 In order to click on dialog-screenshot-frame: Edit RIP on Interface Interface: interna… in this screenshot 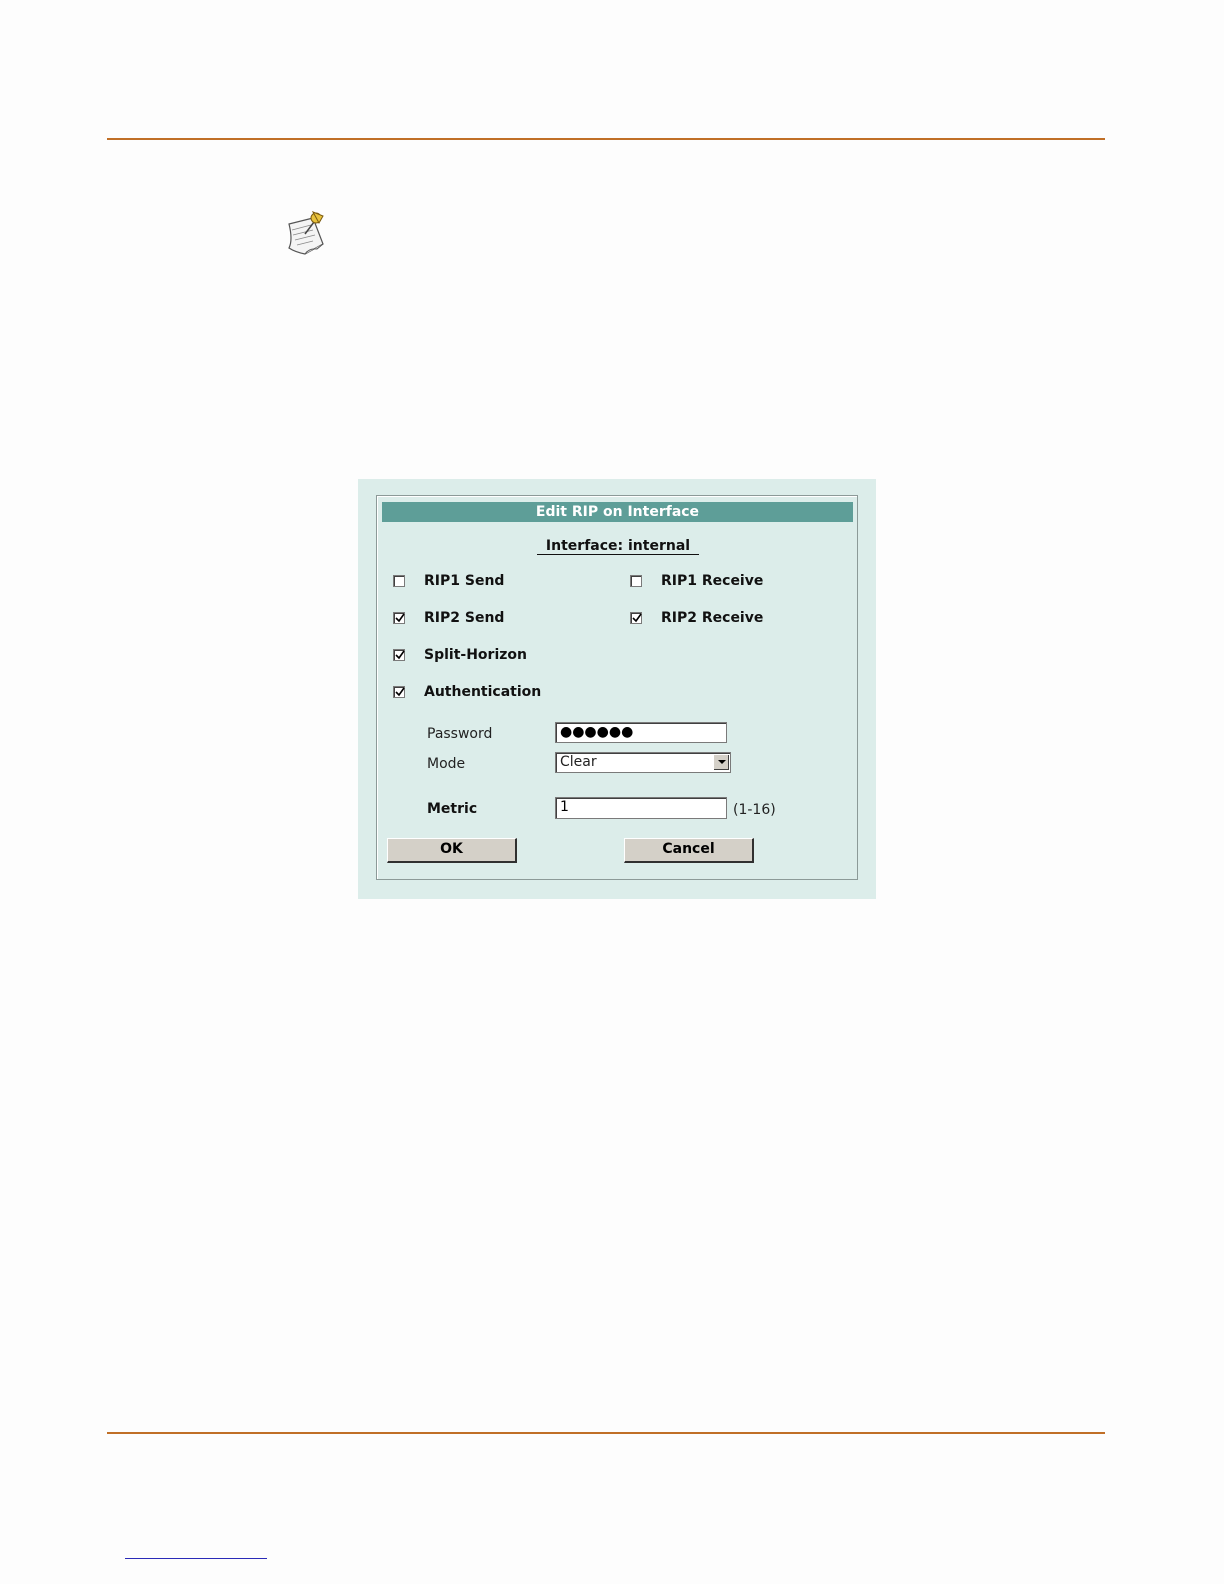, I will do `click(617, 689)`.